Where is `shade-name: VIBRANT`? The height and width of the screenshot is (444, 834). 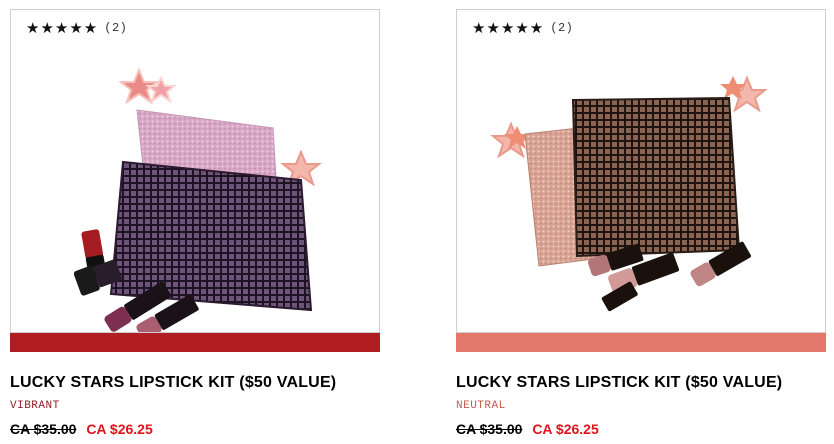
shade-name: VIBRANT is located at coordinates (35, 406).